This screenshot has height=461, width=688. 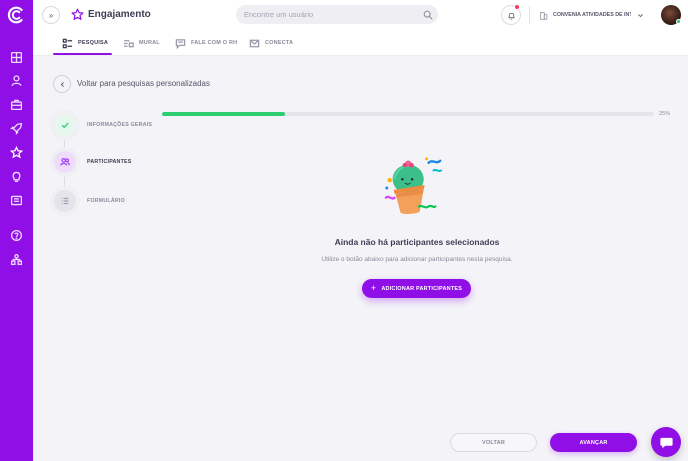 I want to click on progress-bar-fill, so click(x=223, y=114).